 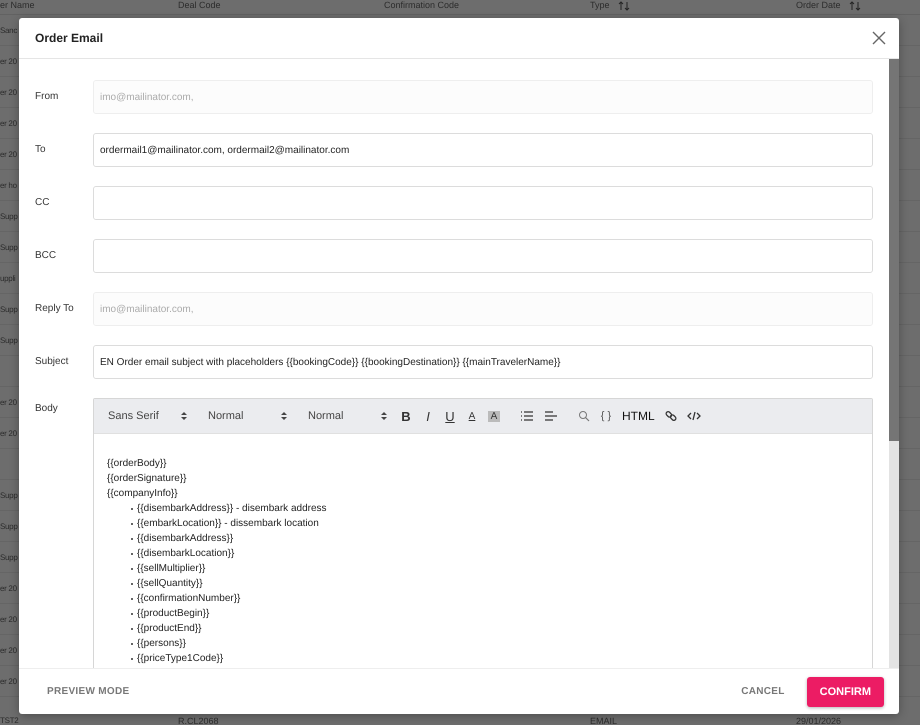 I want to click on table-cell: 29/01/2026, so click(x=819, y=720).